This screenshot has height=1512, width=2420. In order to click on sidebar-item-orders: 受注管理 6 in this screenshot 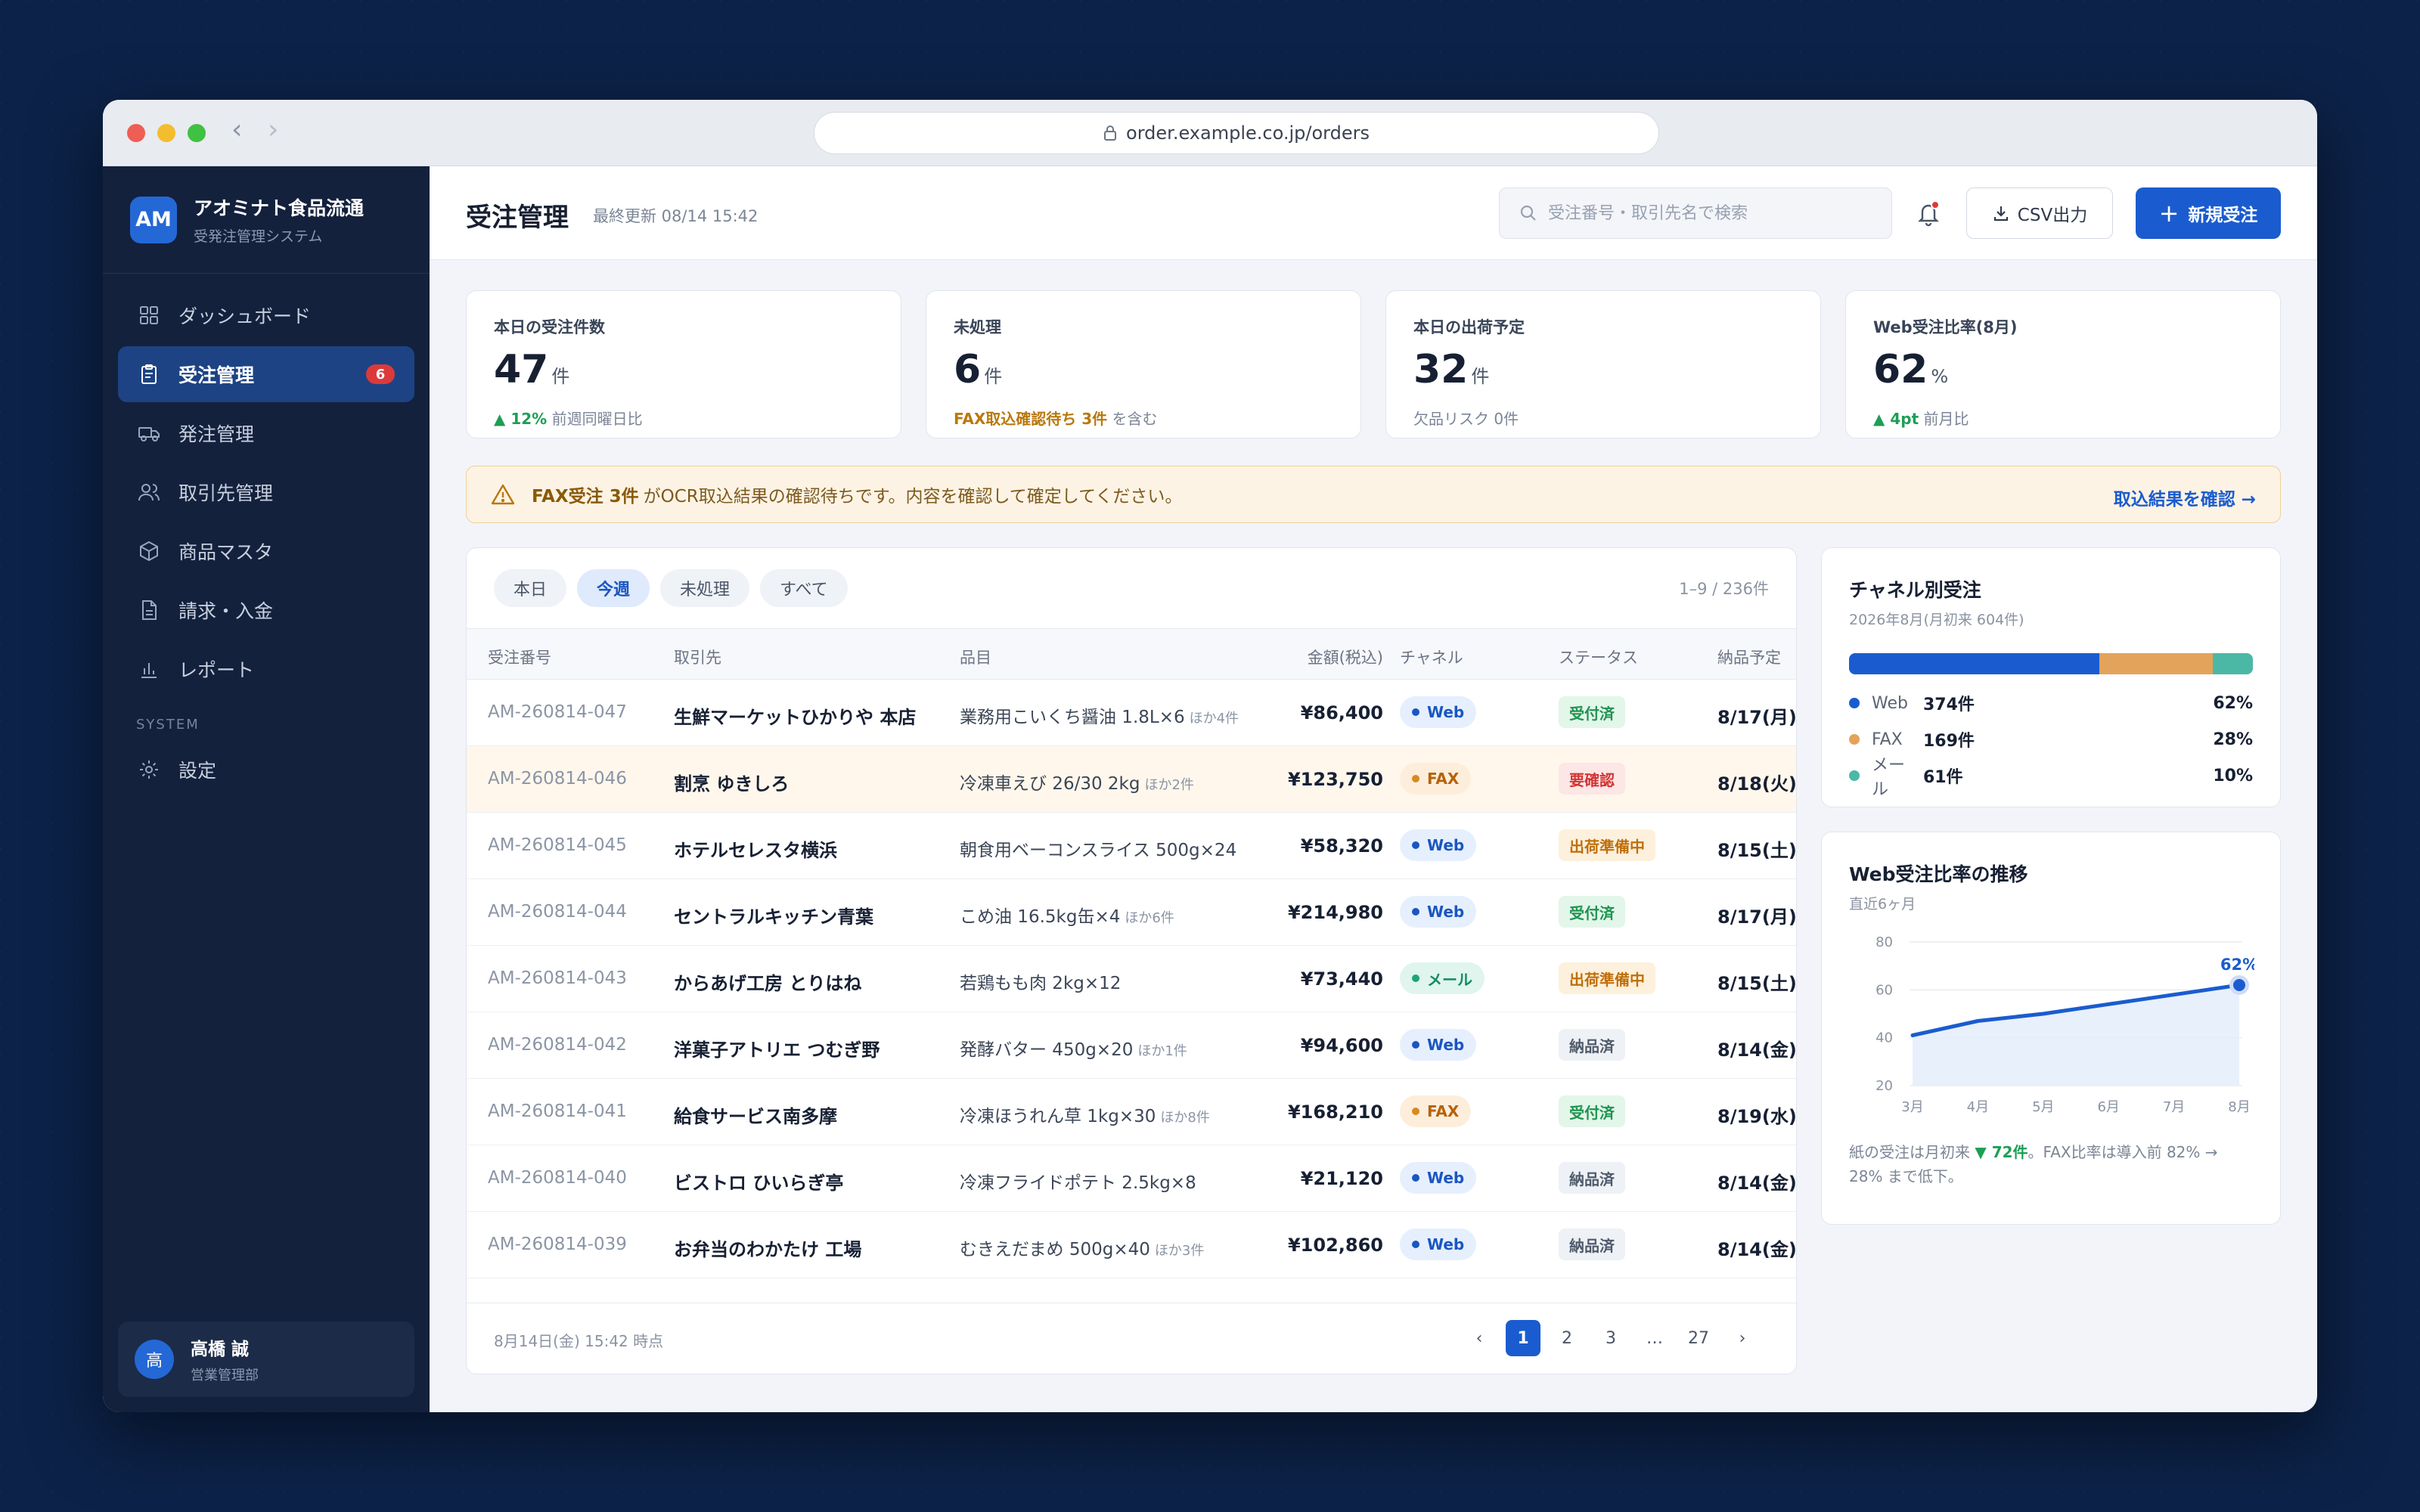, I will do `click(266, 374)`.